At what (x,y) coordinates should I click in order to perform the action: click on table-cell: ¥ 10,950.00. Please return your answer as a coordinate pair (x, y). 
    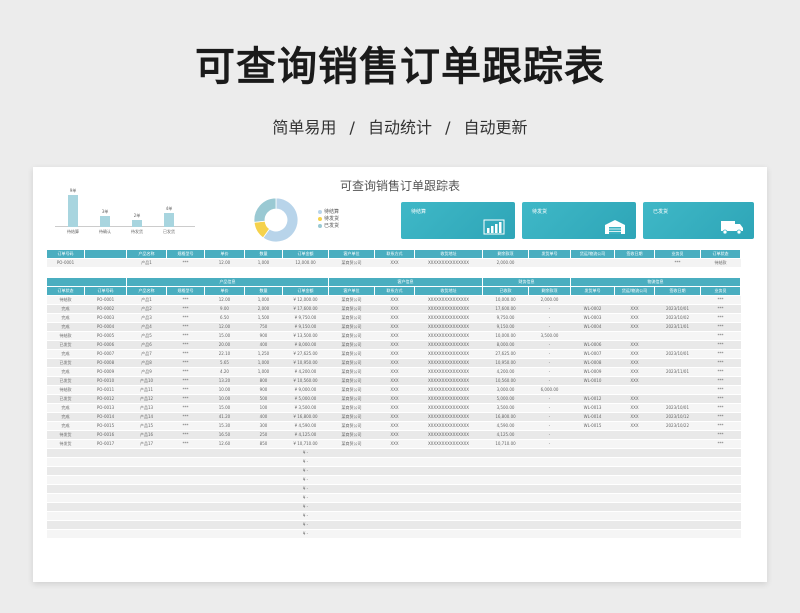
    Looking at the image, I should click on (305, 363).